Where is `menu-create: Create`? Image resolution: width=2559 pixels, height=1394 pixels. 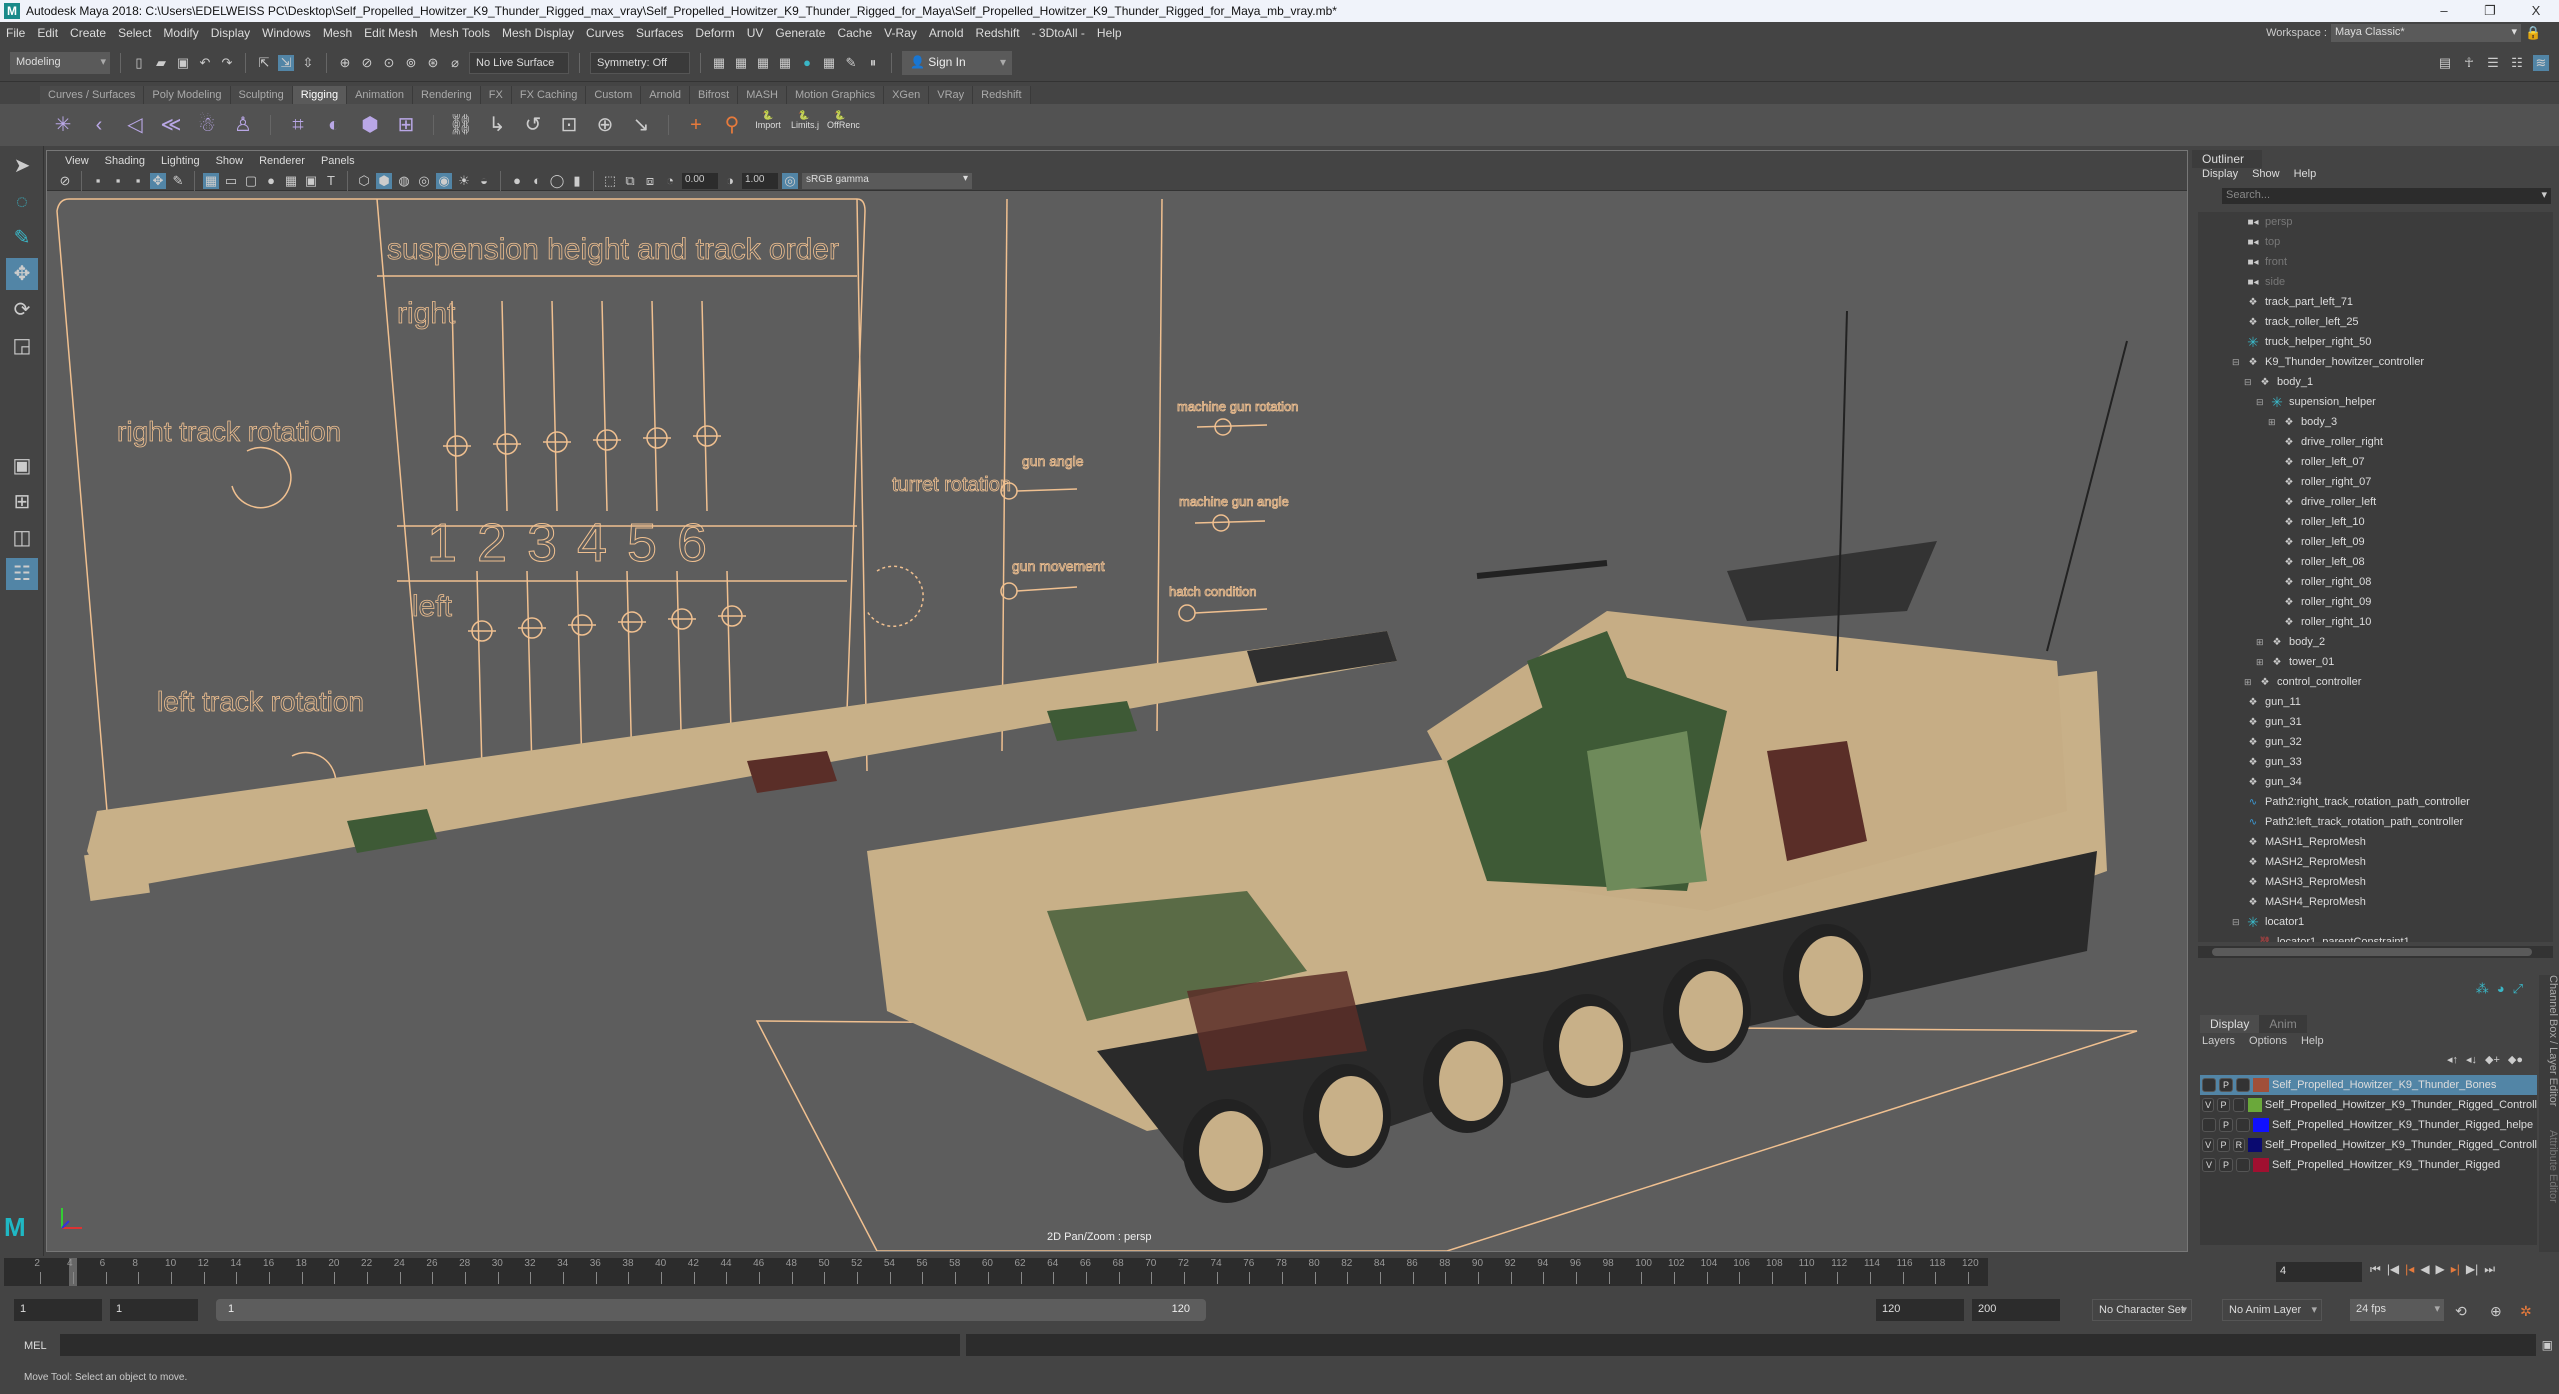
menu-create: Create is located at coordinates (88, 33).